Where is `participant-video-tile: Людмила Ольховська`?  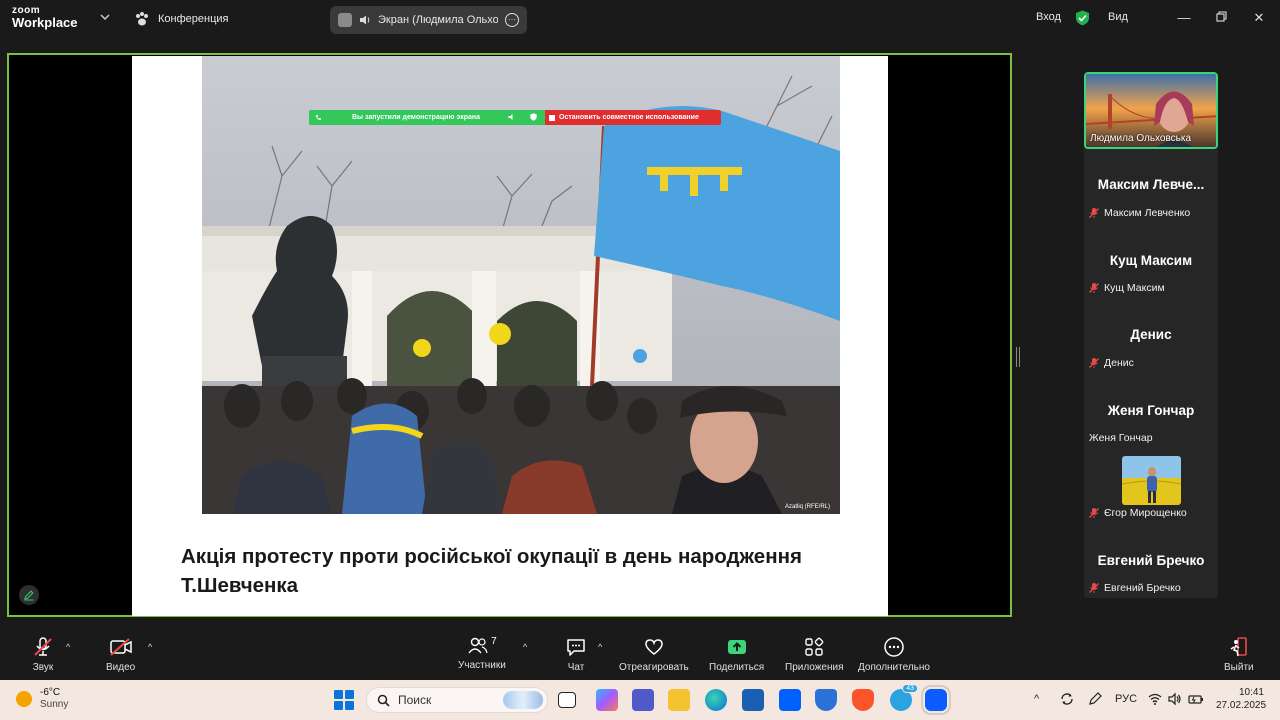
participant-video-tile: Людмила Ольховська is located at coordinates (1151, 110).